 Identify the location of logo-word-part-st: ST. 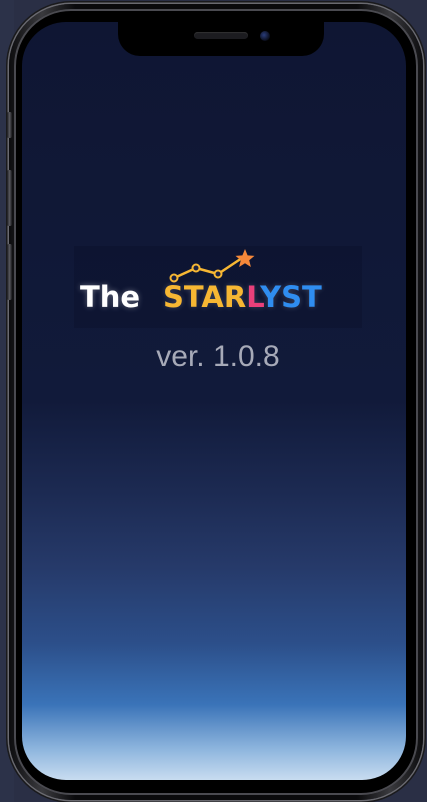
(301, 297).